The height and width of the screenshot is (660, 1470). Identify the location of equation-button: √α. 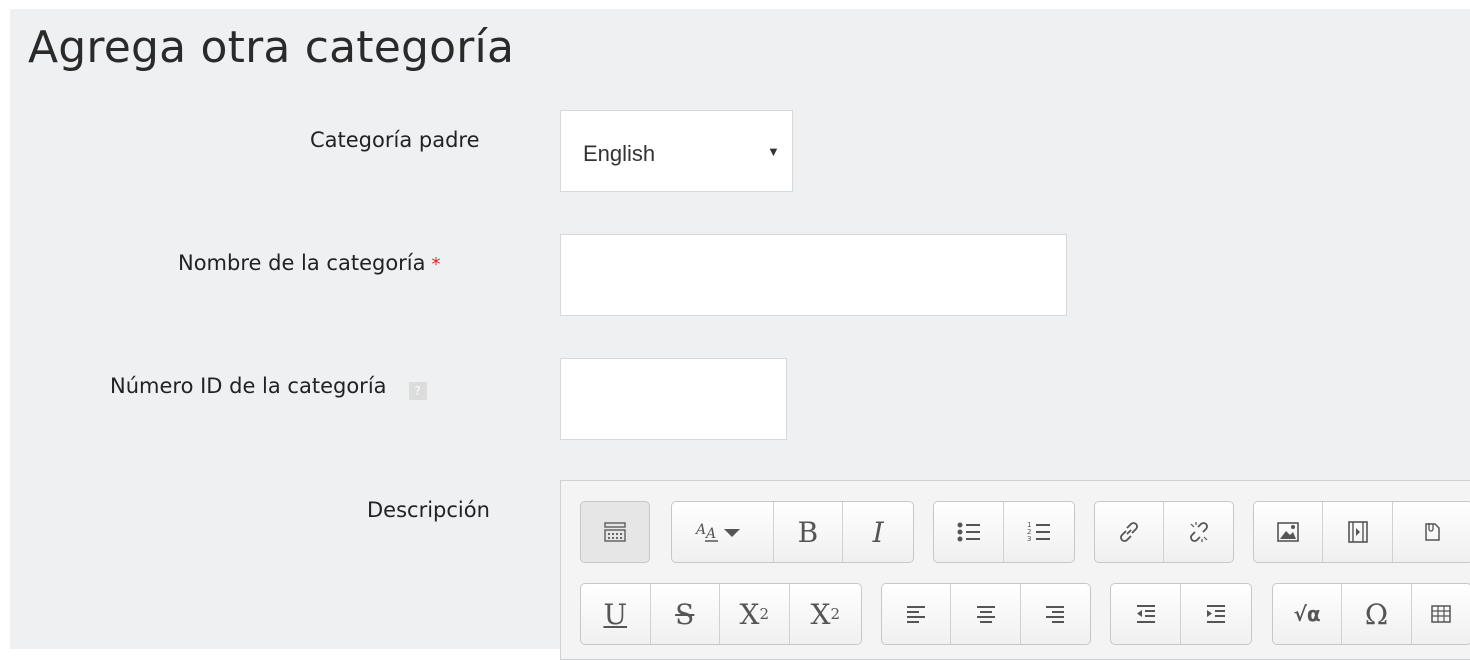
(1308, 614).